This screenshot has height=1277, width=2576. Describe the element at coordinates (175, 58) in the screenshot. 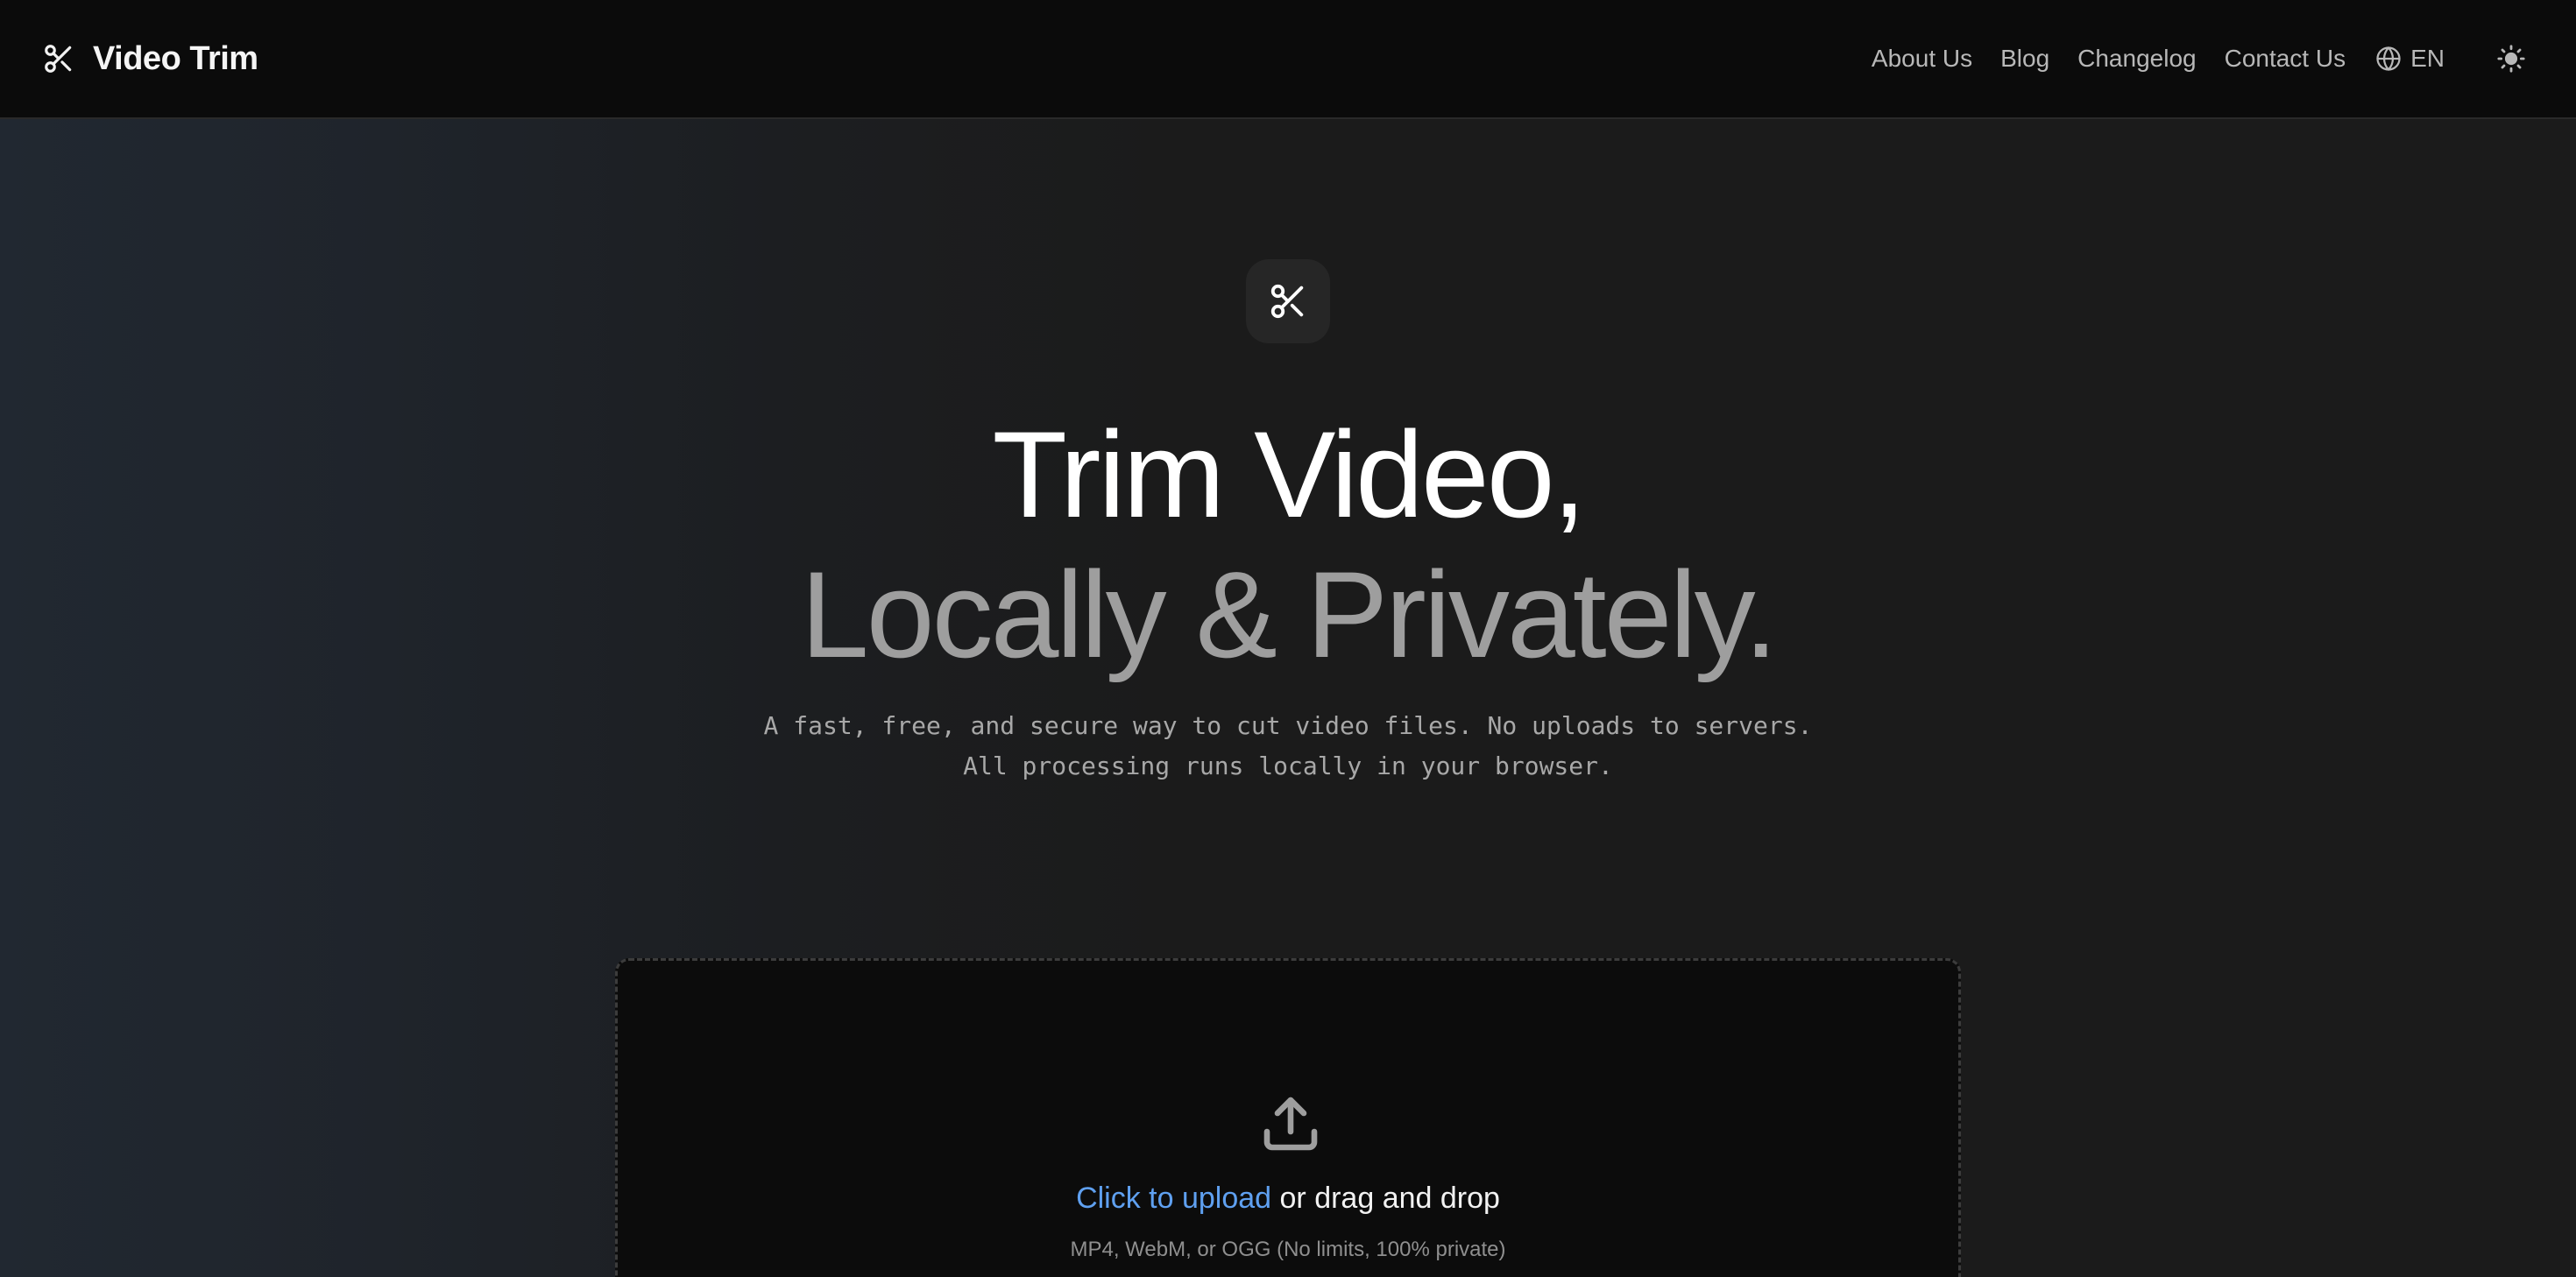

I see `brand-title: Video Trim` at that location.